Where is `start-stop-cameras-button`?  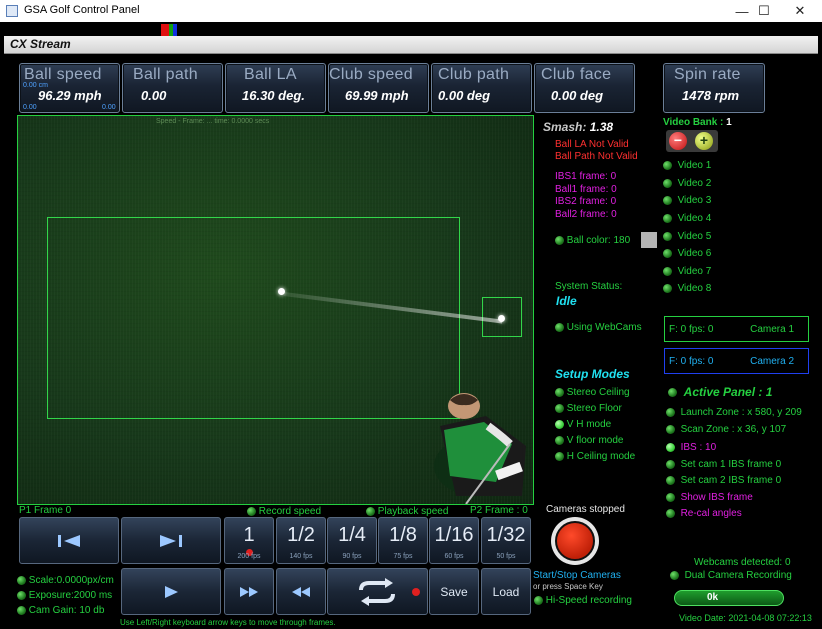
start-stop-cameras-button is located at coordinates (575, 541).